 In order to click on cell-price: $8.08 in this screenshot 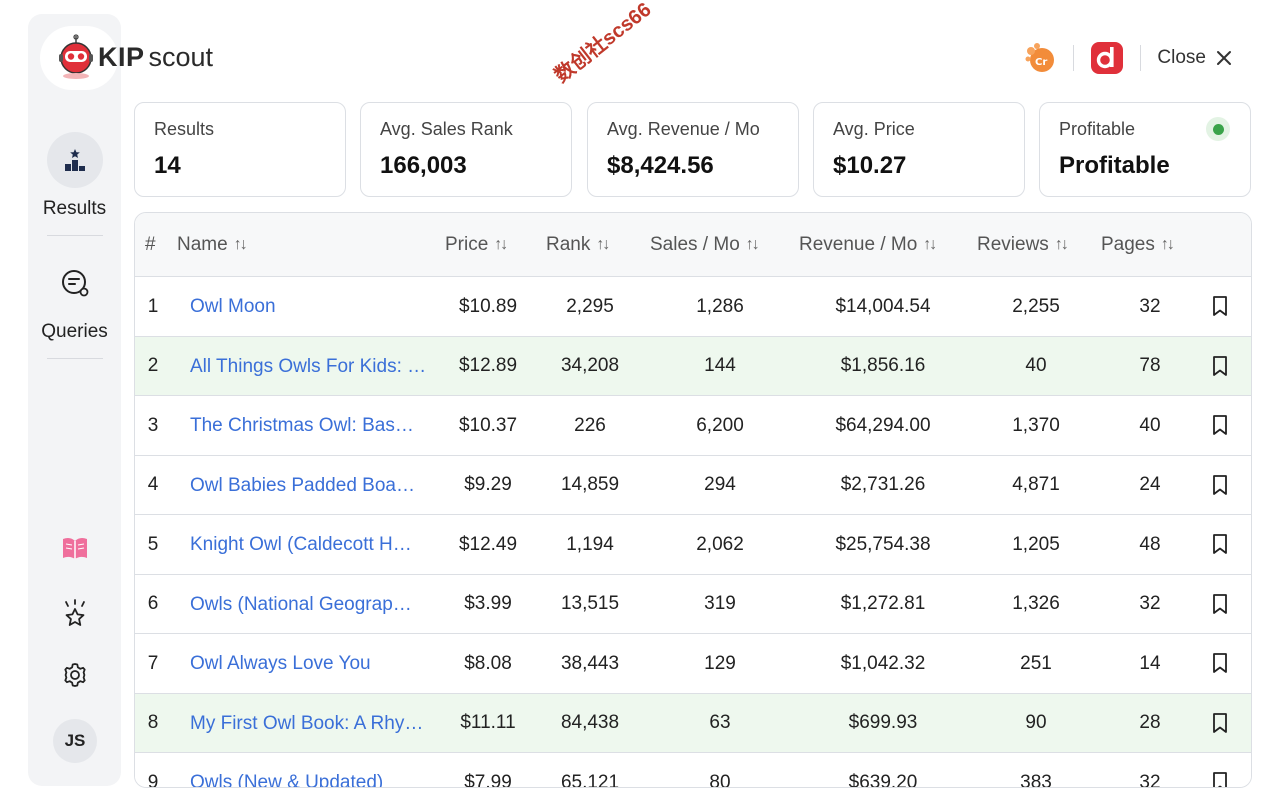, I will do `click(488, 663)`.